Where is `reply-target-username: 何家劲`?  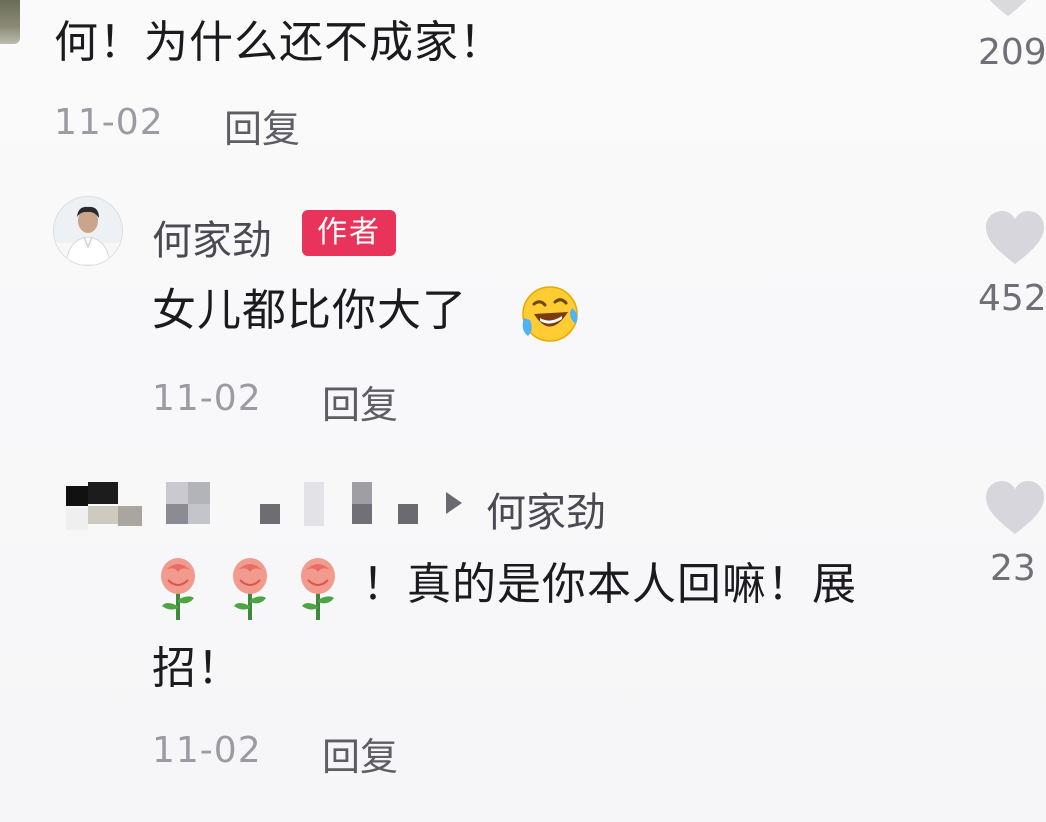 reply-target-username: 何家劲 is located at coordinates (546, 509).